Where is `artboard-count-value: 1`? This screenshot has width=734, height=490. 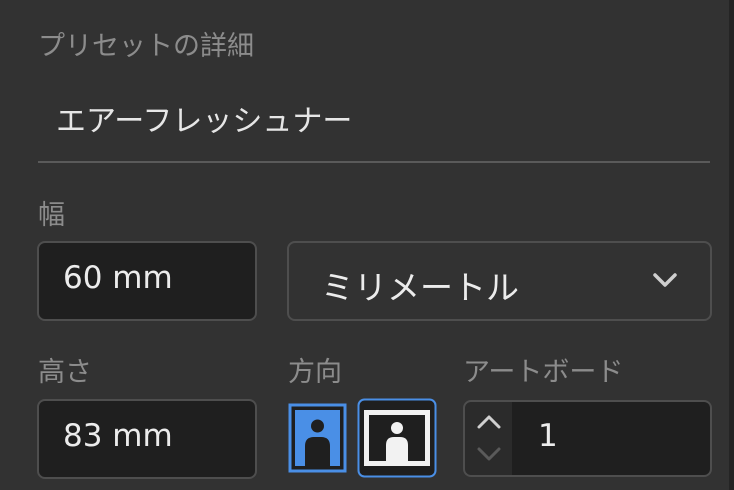
artboard-count-value: 1 is located at coordinates (548, 436).